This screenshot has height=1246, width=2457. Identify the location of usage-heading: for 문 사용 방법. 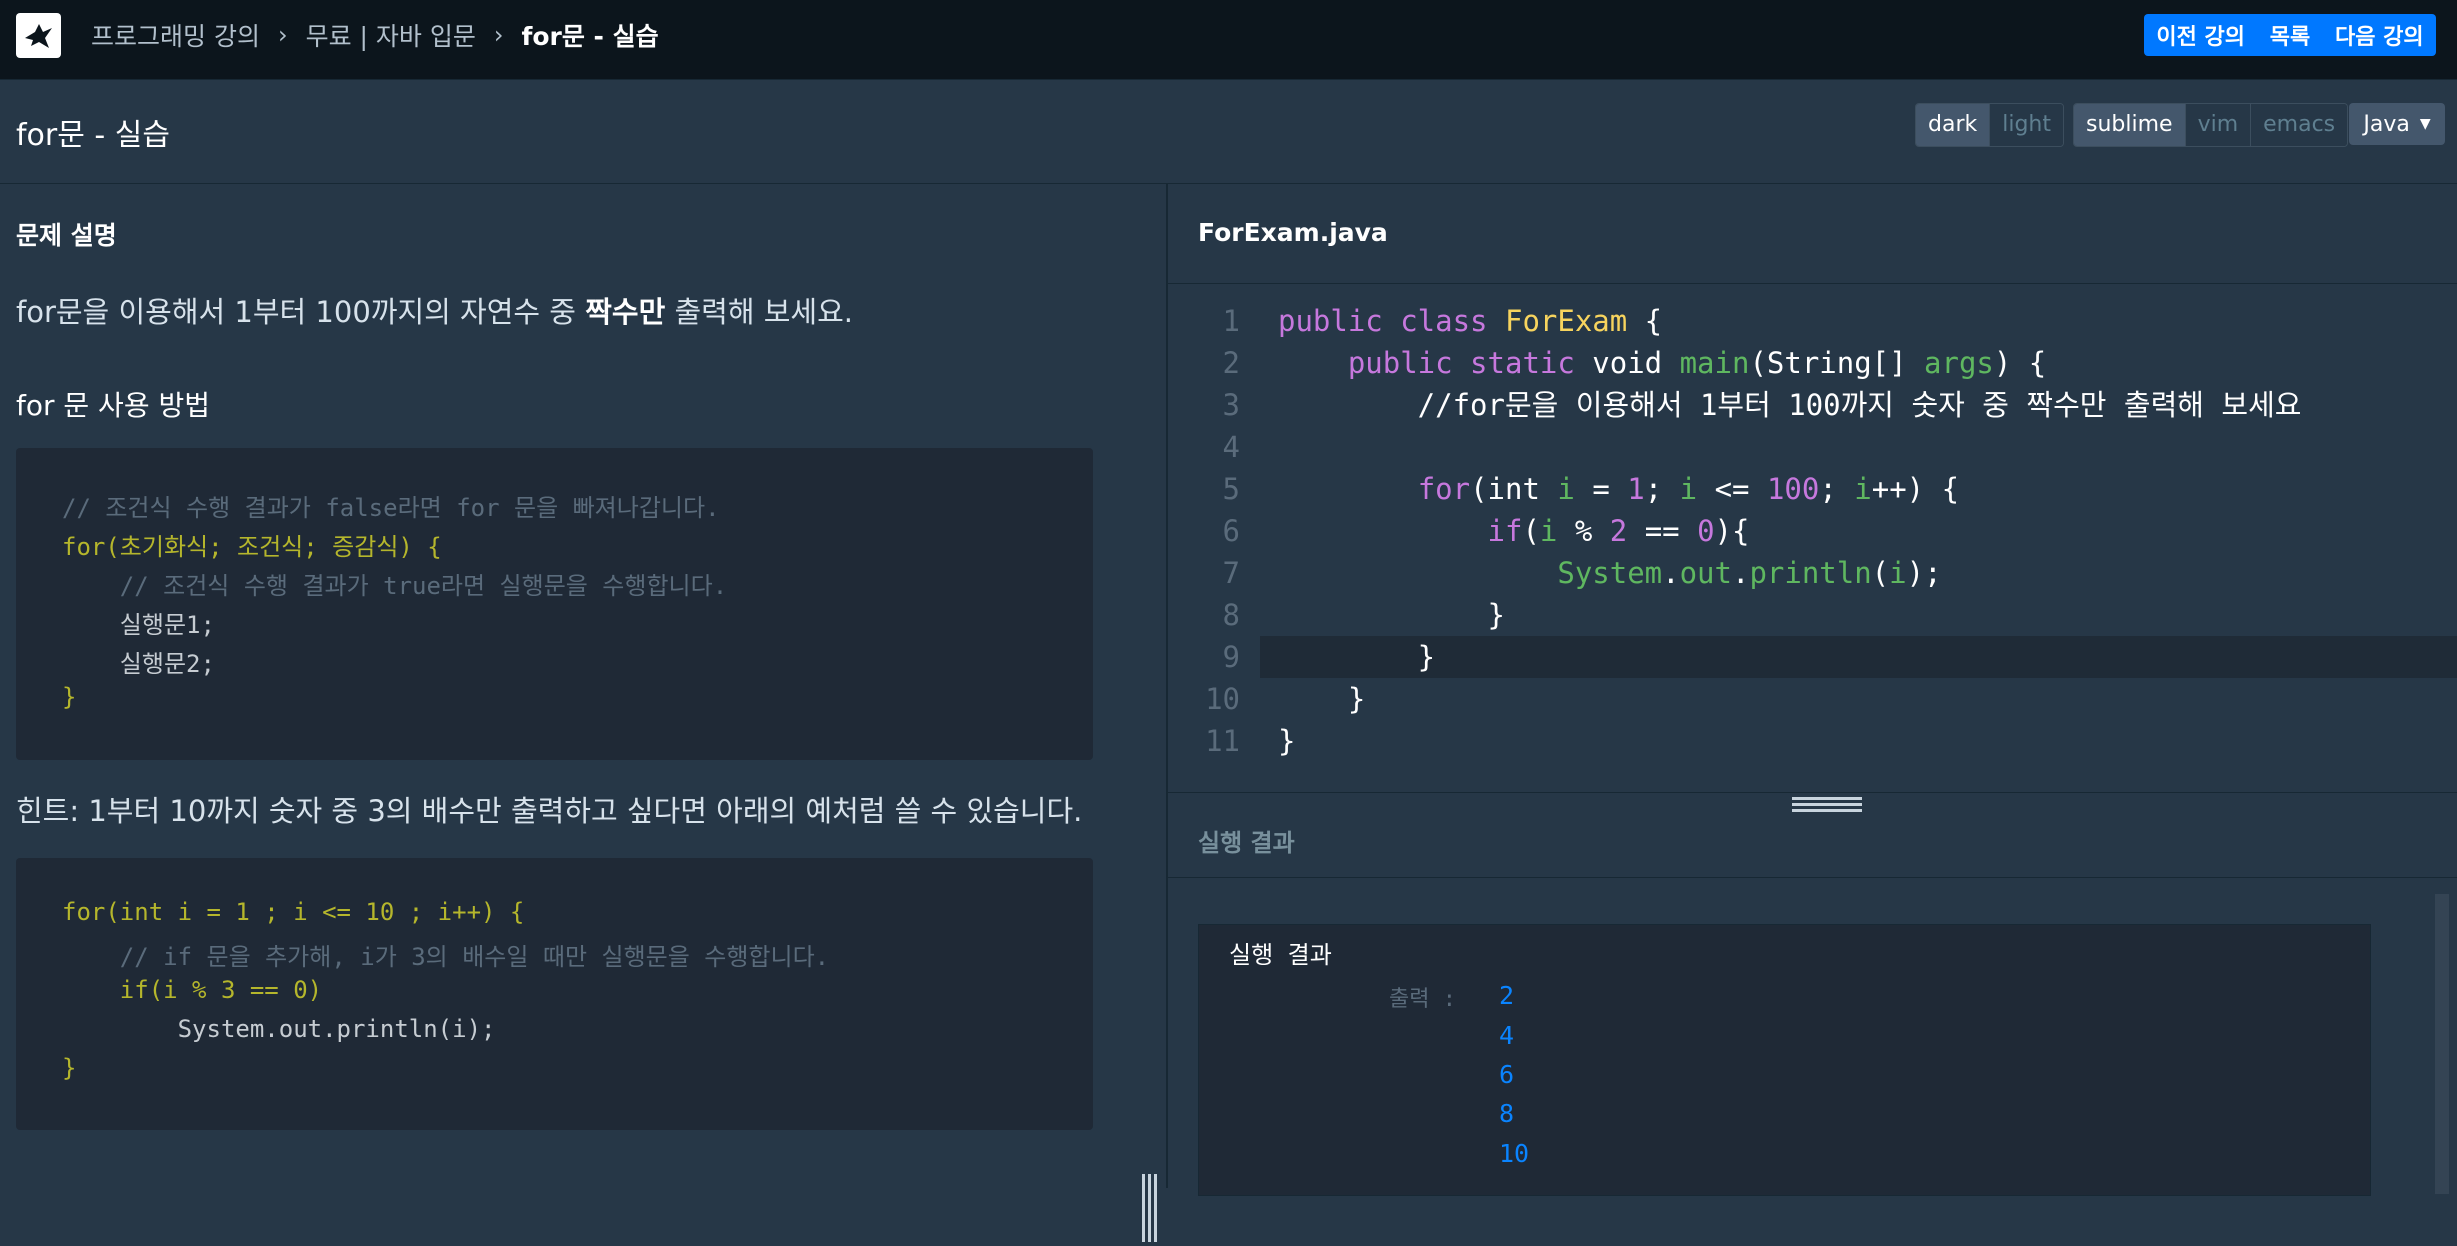
(113, 405).